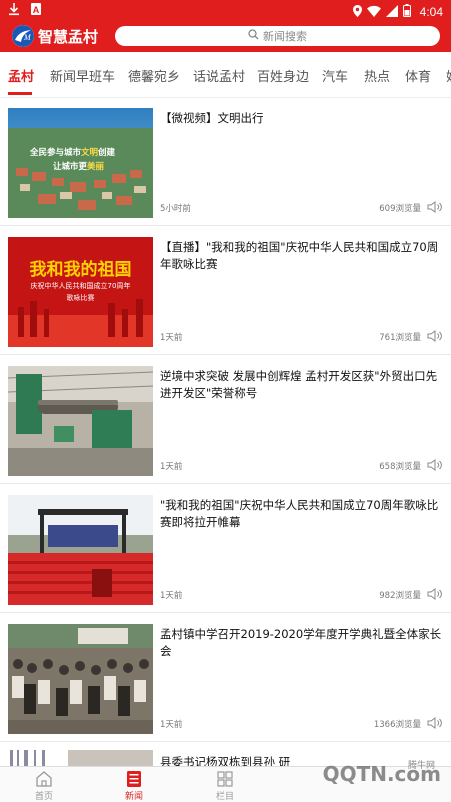 This screenshot has width=451, height=802. Describe the element at coordinates (225, 779) in the screenshot. I see `grid-icon` at that location.